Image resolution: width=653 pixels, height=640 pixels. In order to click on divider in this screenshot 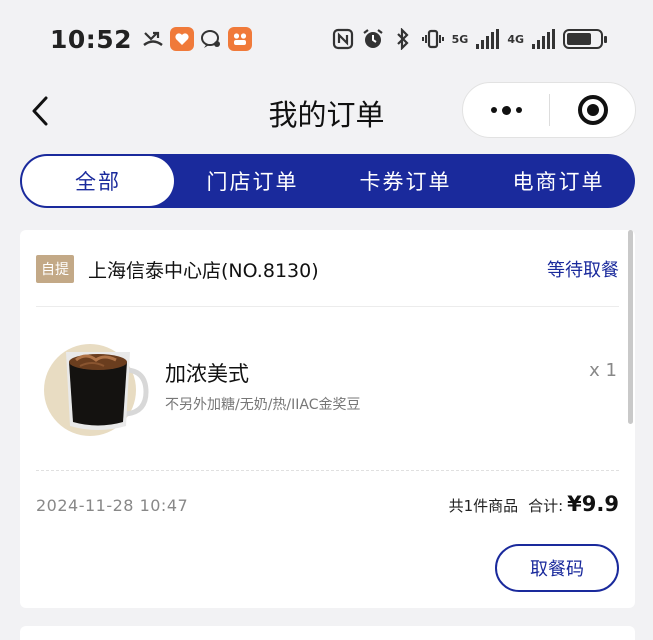, I will do `click(327, 306)`.